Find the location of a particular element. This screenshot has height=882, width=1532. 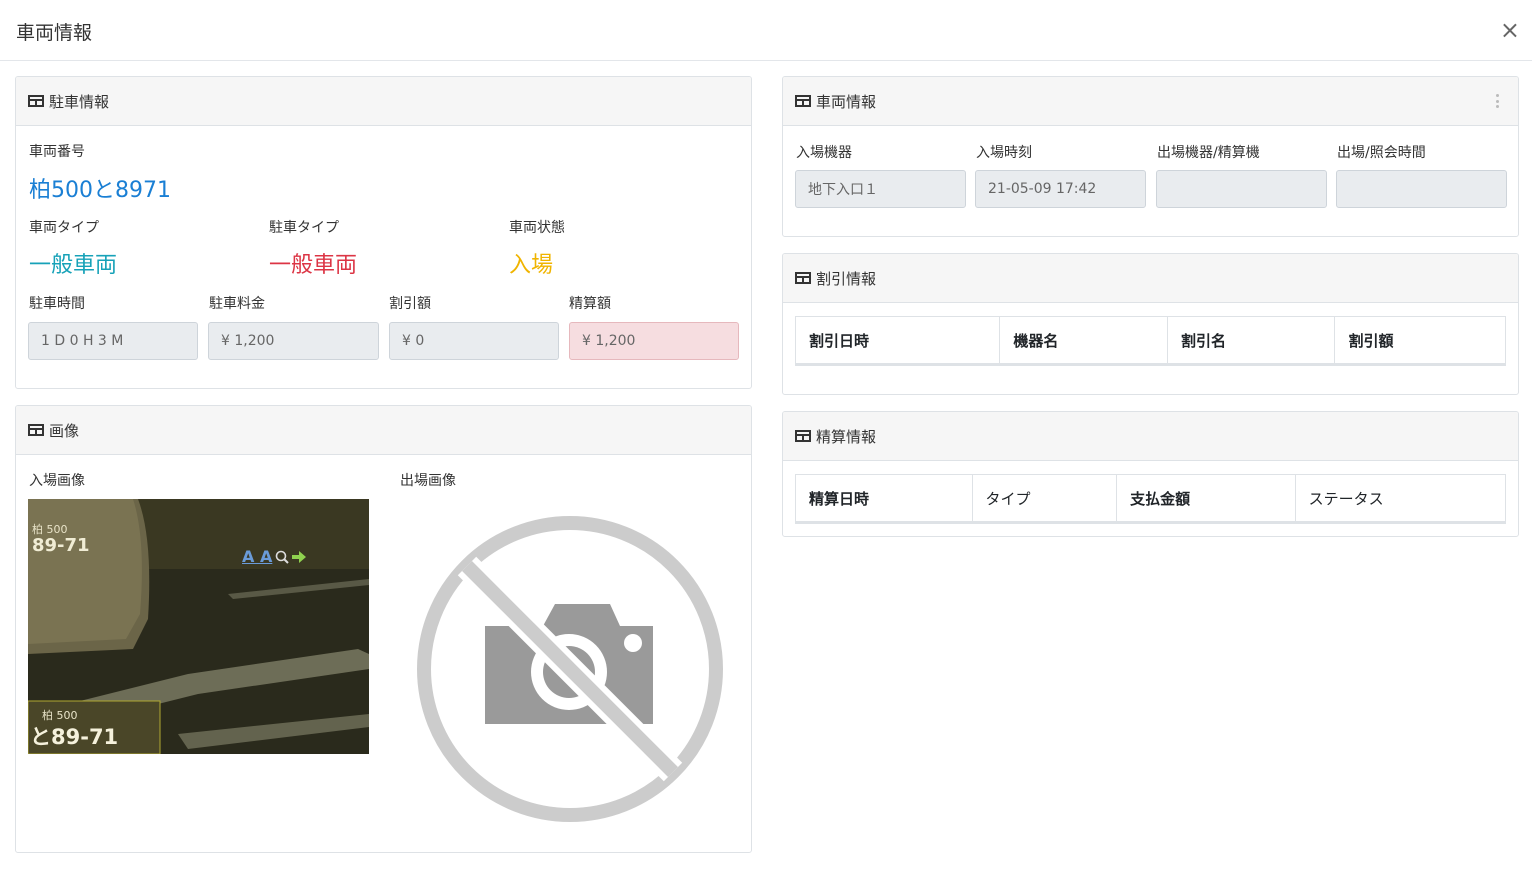

parking-type-value: 一般車両 is located at coordinates (313, 265).